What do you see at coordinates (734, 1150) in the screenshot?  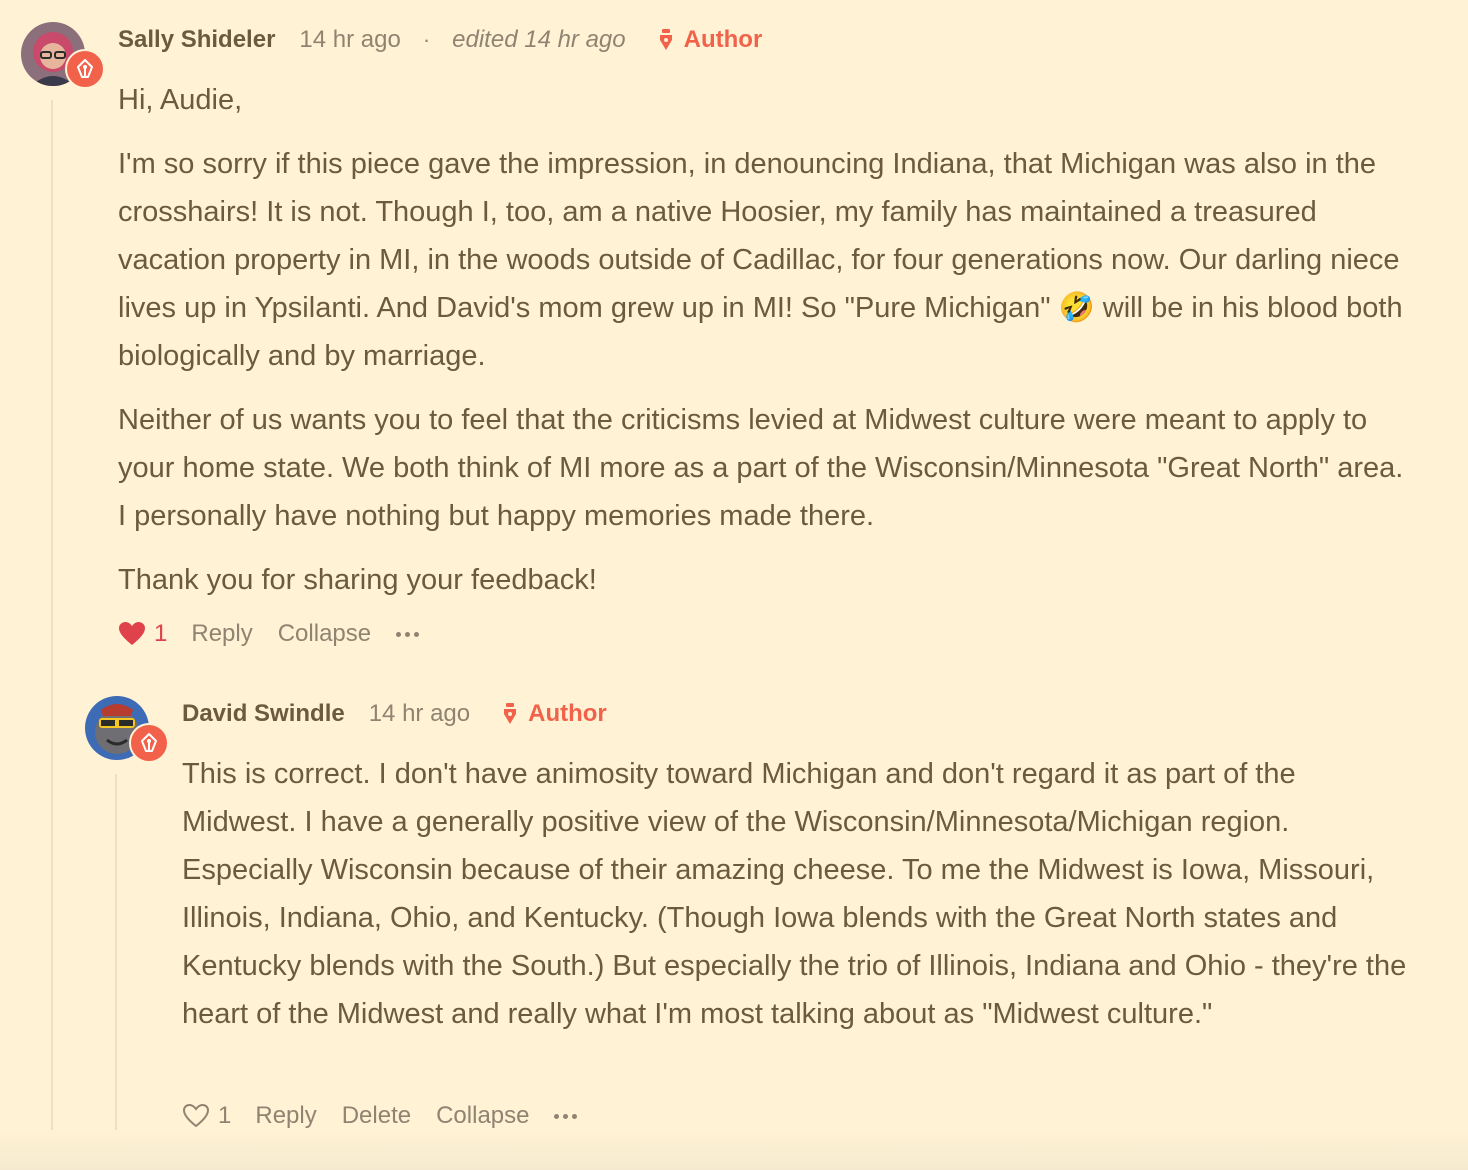 I see `bottom-fade` at bounding box center [734, 1150].